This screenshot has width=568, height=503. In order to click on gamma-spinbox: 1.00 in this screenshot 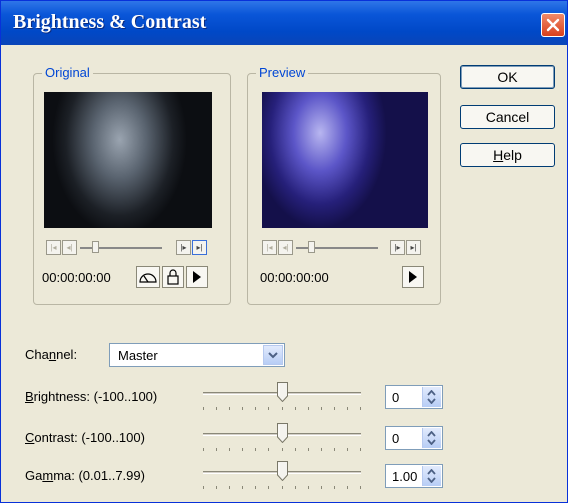, I will do `click(414, 476)`.